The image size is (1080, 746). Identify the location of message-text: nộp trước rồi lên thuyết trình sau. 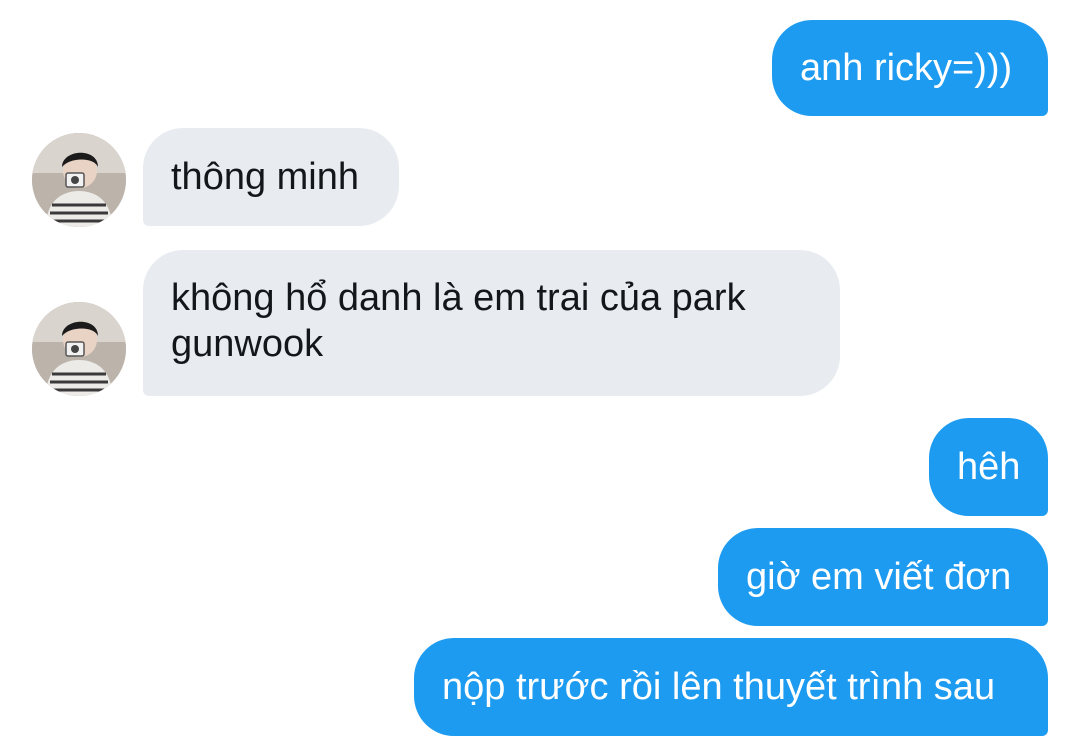
(719, 687).